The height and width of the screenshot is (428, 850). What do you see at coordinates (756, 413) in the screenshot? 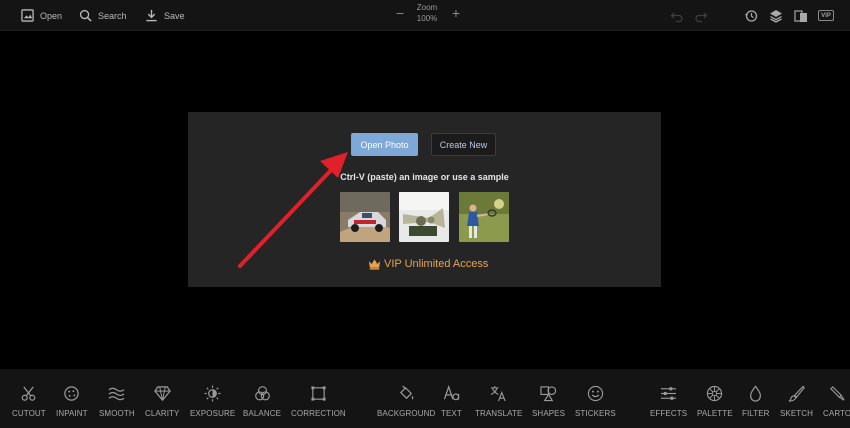
I see `tool-label: FILTER` at bounding box center [756, 413].